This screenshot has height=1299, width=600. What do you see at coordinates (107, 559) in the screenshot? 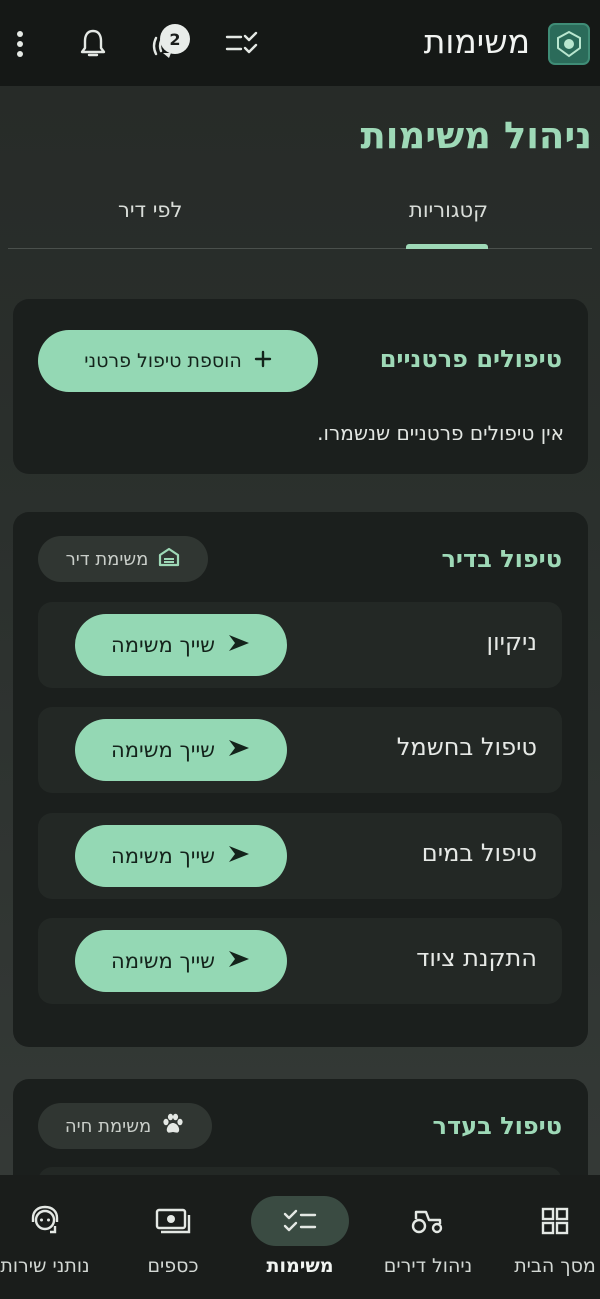
I see `pen-task-chip-label: משימת דיר` at bounding box center [107, 559].